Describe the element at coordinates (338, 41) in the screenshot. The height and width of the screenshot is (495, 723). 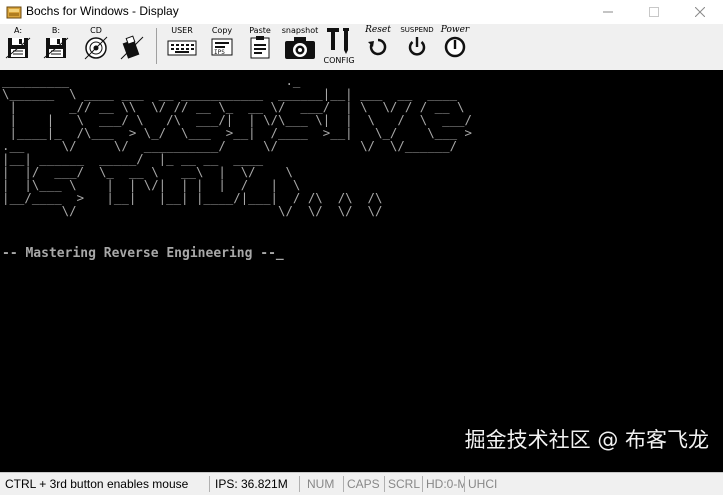
I see `config-icon` at that location.